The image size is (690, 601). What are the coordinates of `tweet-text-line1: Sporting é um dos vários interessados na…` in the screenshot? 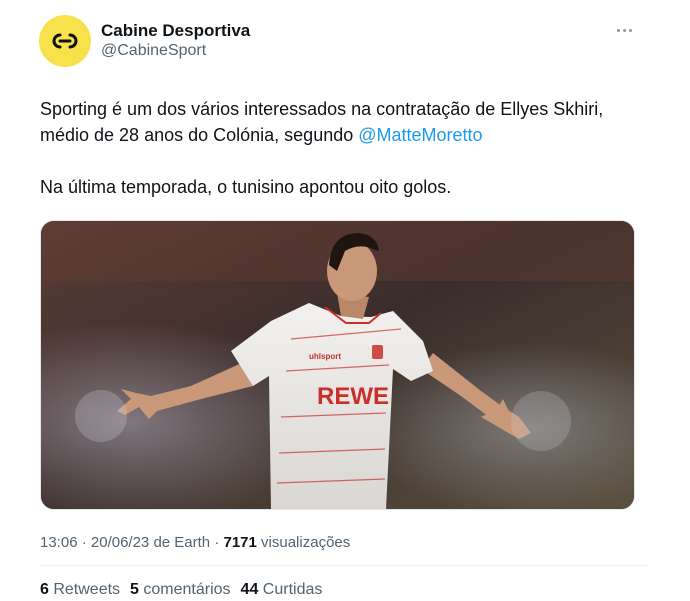 It's located at (322, 122).